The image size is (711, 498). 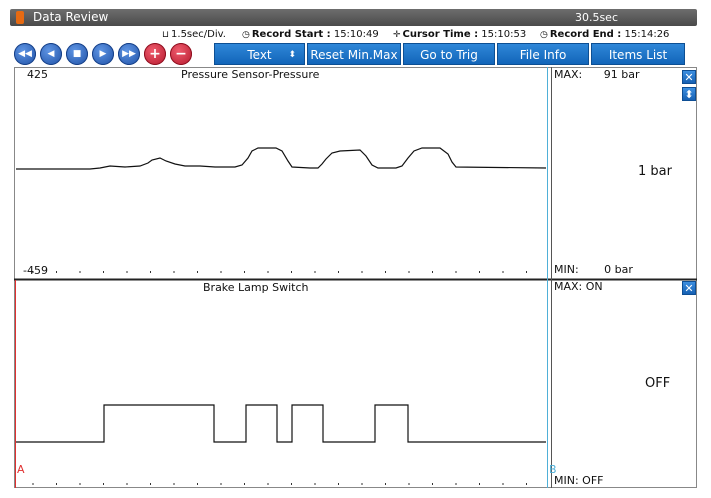 I want to click on x-axis-ticks-top, so click(x=279, y=272).